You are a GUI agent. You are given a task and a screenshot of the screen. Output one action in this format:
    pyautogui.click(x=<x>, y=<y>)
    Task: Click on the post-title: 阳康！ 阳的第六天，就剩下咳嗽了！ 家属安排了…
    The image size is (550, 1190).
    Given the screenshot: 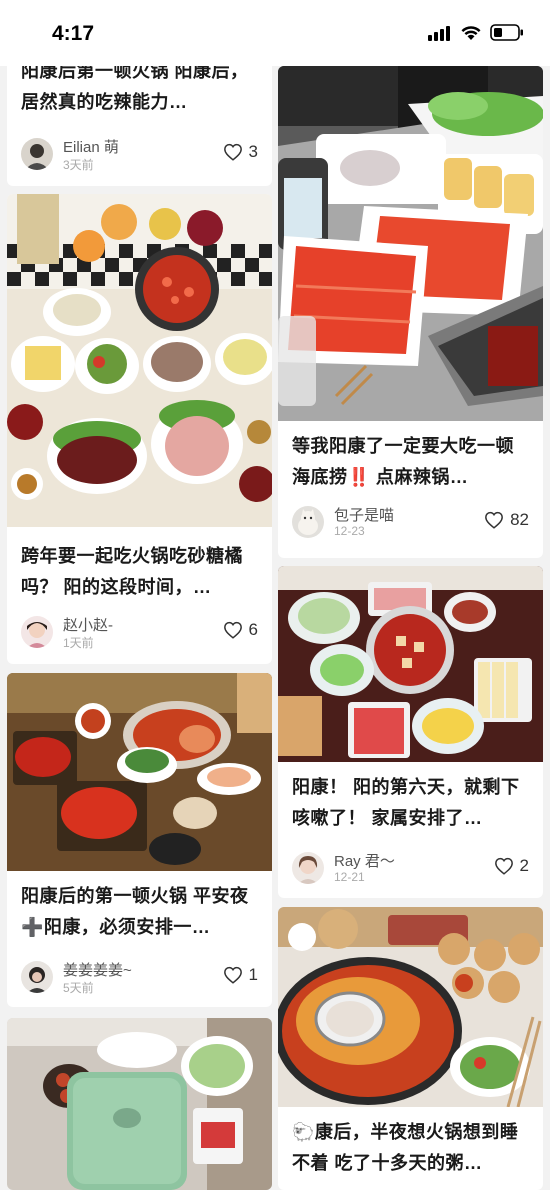 What is the action you would take?
    pyautogui.click(x=406, y=802)
    